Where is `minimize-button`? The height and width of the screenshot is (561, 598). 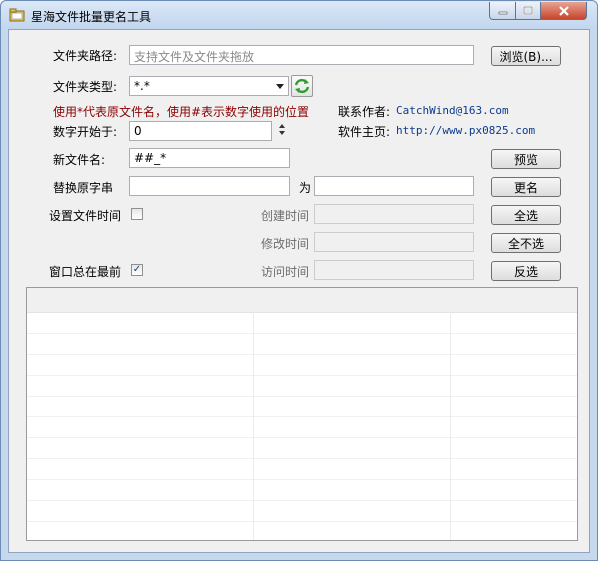
minimize-button is located at coordinates (502, 11).